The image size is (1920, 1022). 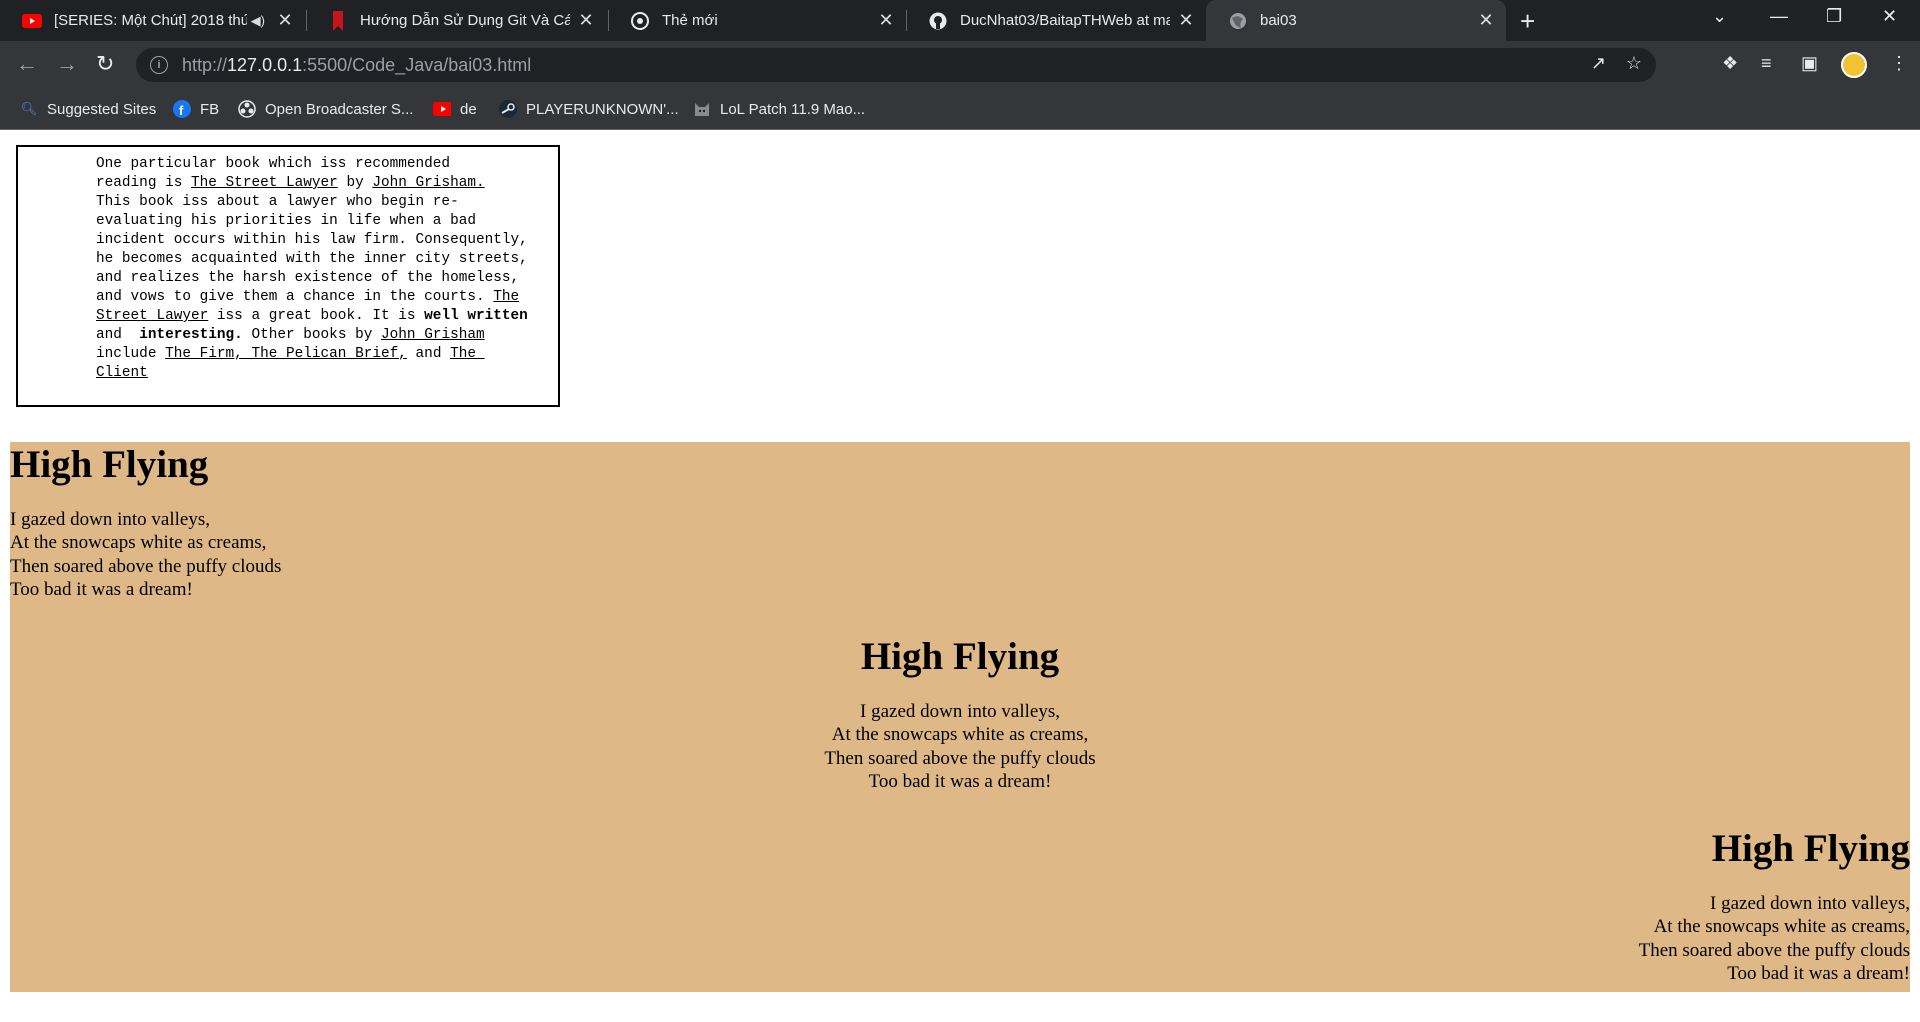 What do you see at coordinates (1065, 20) in the screenshot?
I see `tab-title: DucNhat03/BaitapTHWeb at mas` at bounding box center [1065, 20].